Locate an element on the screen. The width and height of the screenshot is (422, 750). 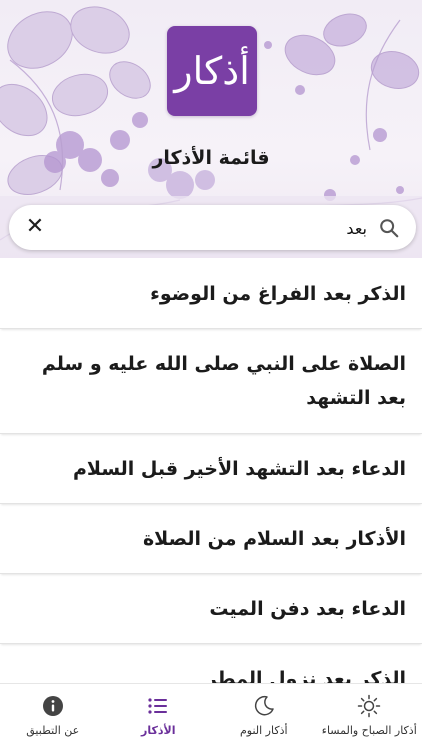
nav-item-adhkar: الأذكار is located at coordinates (159, 717).